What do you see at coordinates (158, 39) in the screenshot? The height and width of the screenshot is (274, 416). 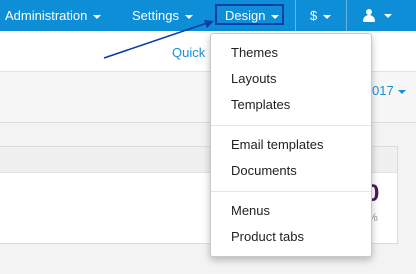 I see `annotation-arrow-icon` at bounding box center [158, 39].